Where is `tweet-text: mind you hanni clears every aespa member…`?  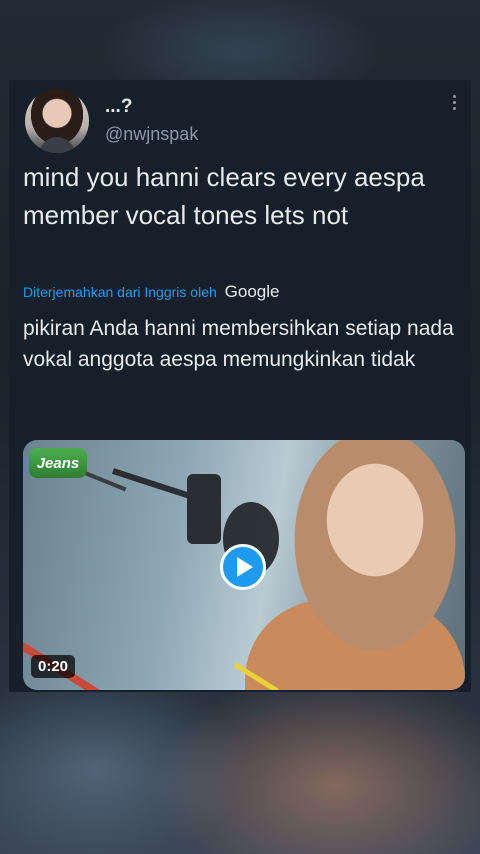 tweet-text: mind you hanni clears every aespa member… is located at coordinates (224, 196).